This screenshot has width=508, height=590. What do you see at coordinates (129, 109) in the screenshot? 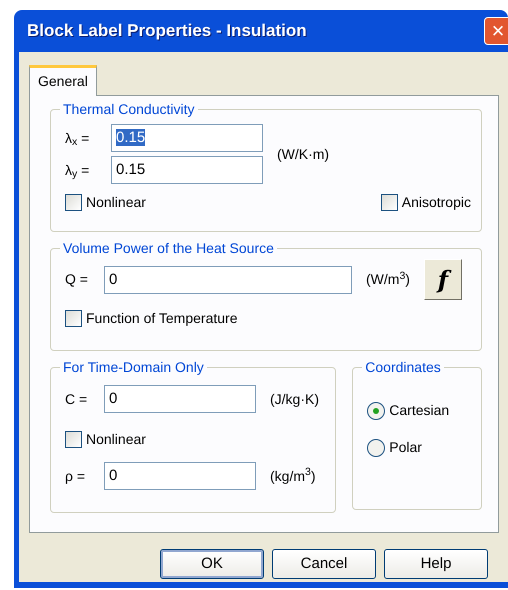
I see `group-title: Thermal Conductivity` at bounding box center [129, 109].